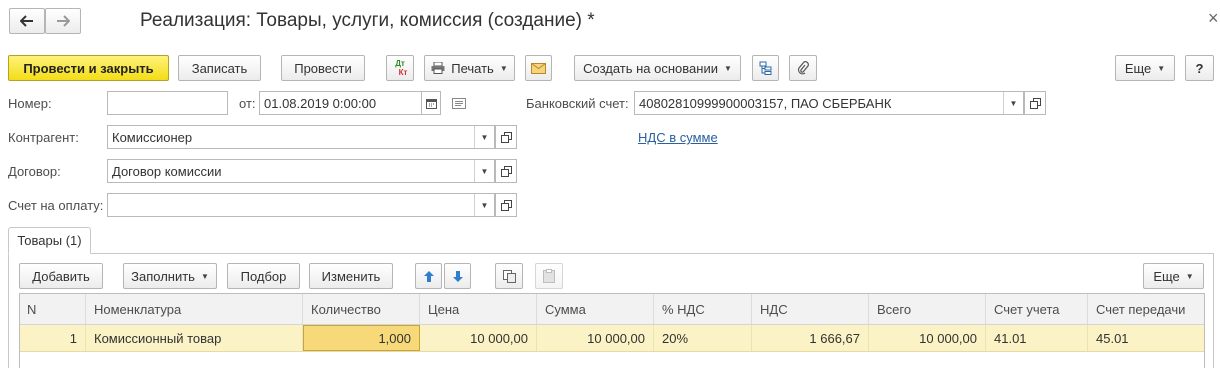  I want to click on invoice-dropdown: ▼, so click(484, 205).